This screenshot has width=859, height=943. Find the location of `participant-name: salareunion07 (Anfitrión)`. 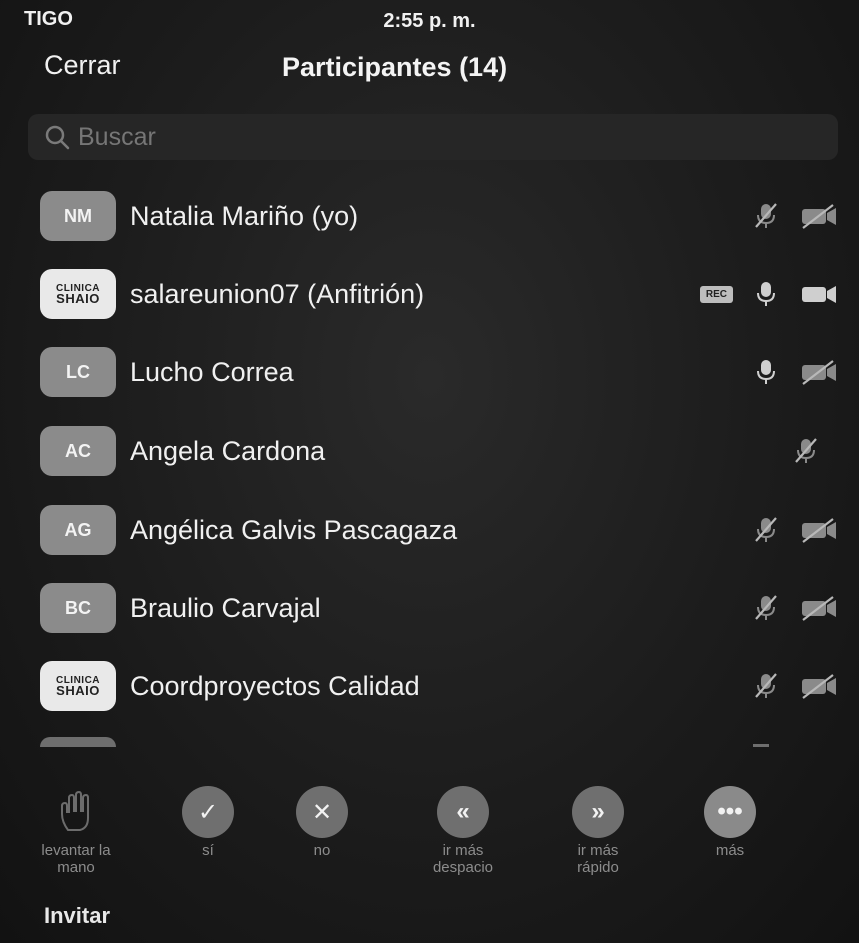

participant-name: salareunion07 (Anfitrión) is located at coordinates (277, 293).